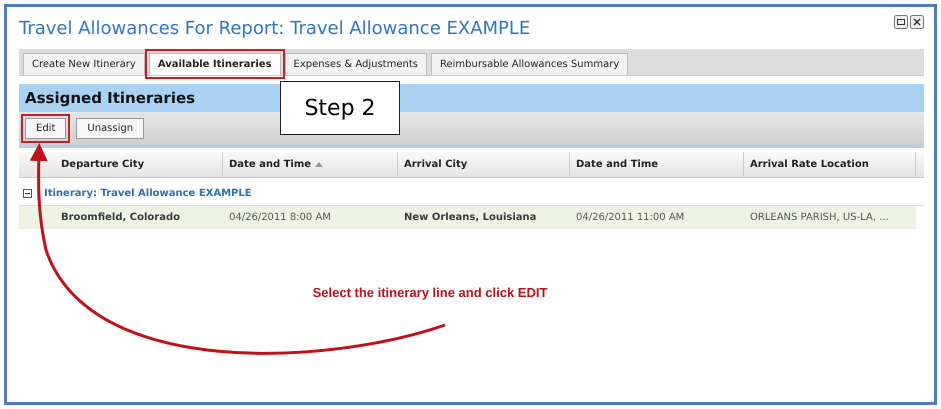 The image size is (941, 409). What do you see at coordinates (110, 128) in the screenshot?
I see `unassign-button: Unassign` at bounding box center [110, 128].